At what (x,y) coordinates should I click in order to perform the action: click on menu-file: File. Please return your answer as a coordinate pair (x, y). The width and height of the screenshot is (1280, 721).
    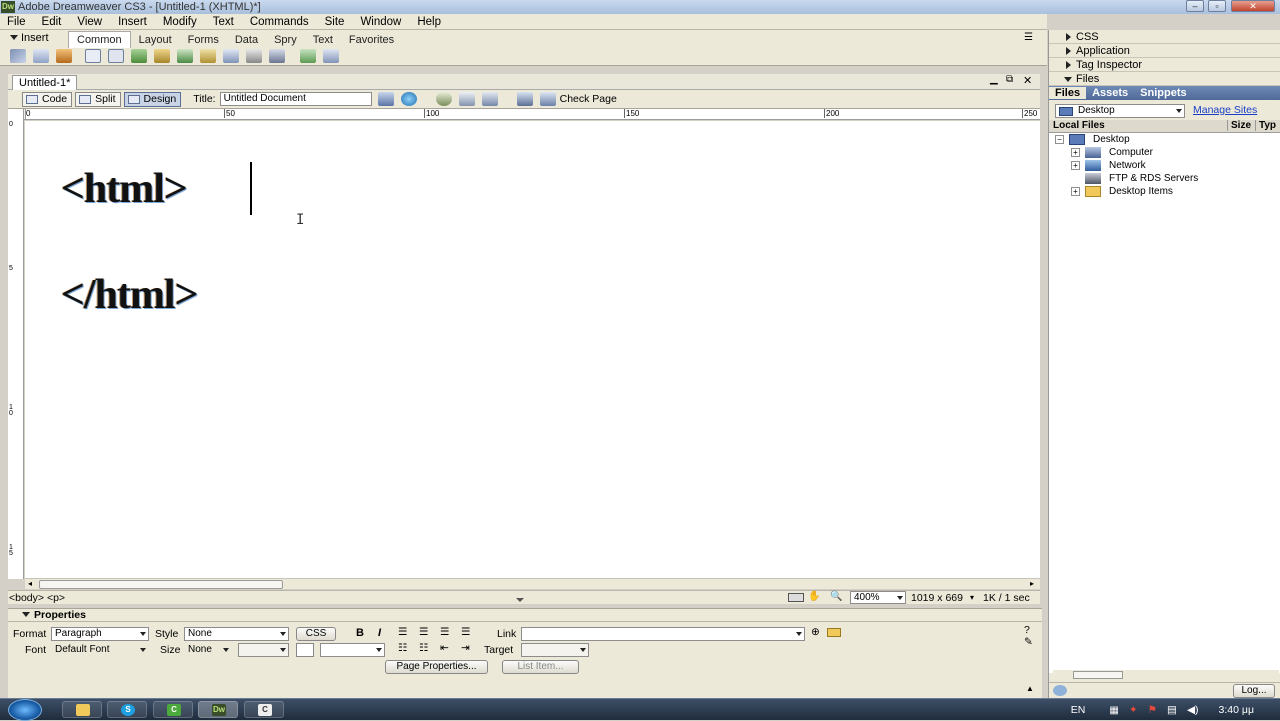
    Looking at the image, I should click on (17, 22).